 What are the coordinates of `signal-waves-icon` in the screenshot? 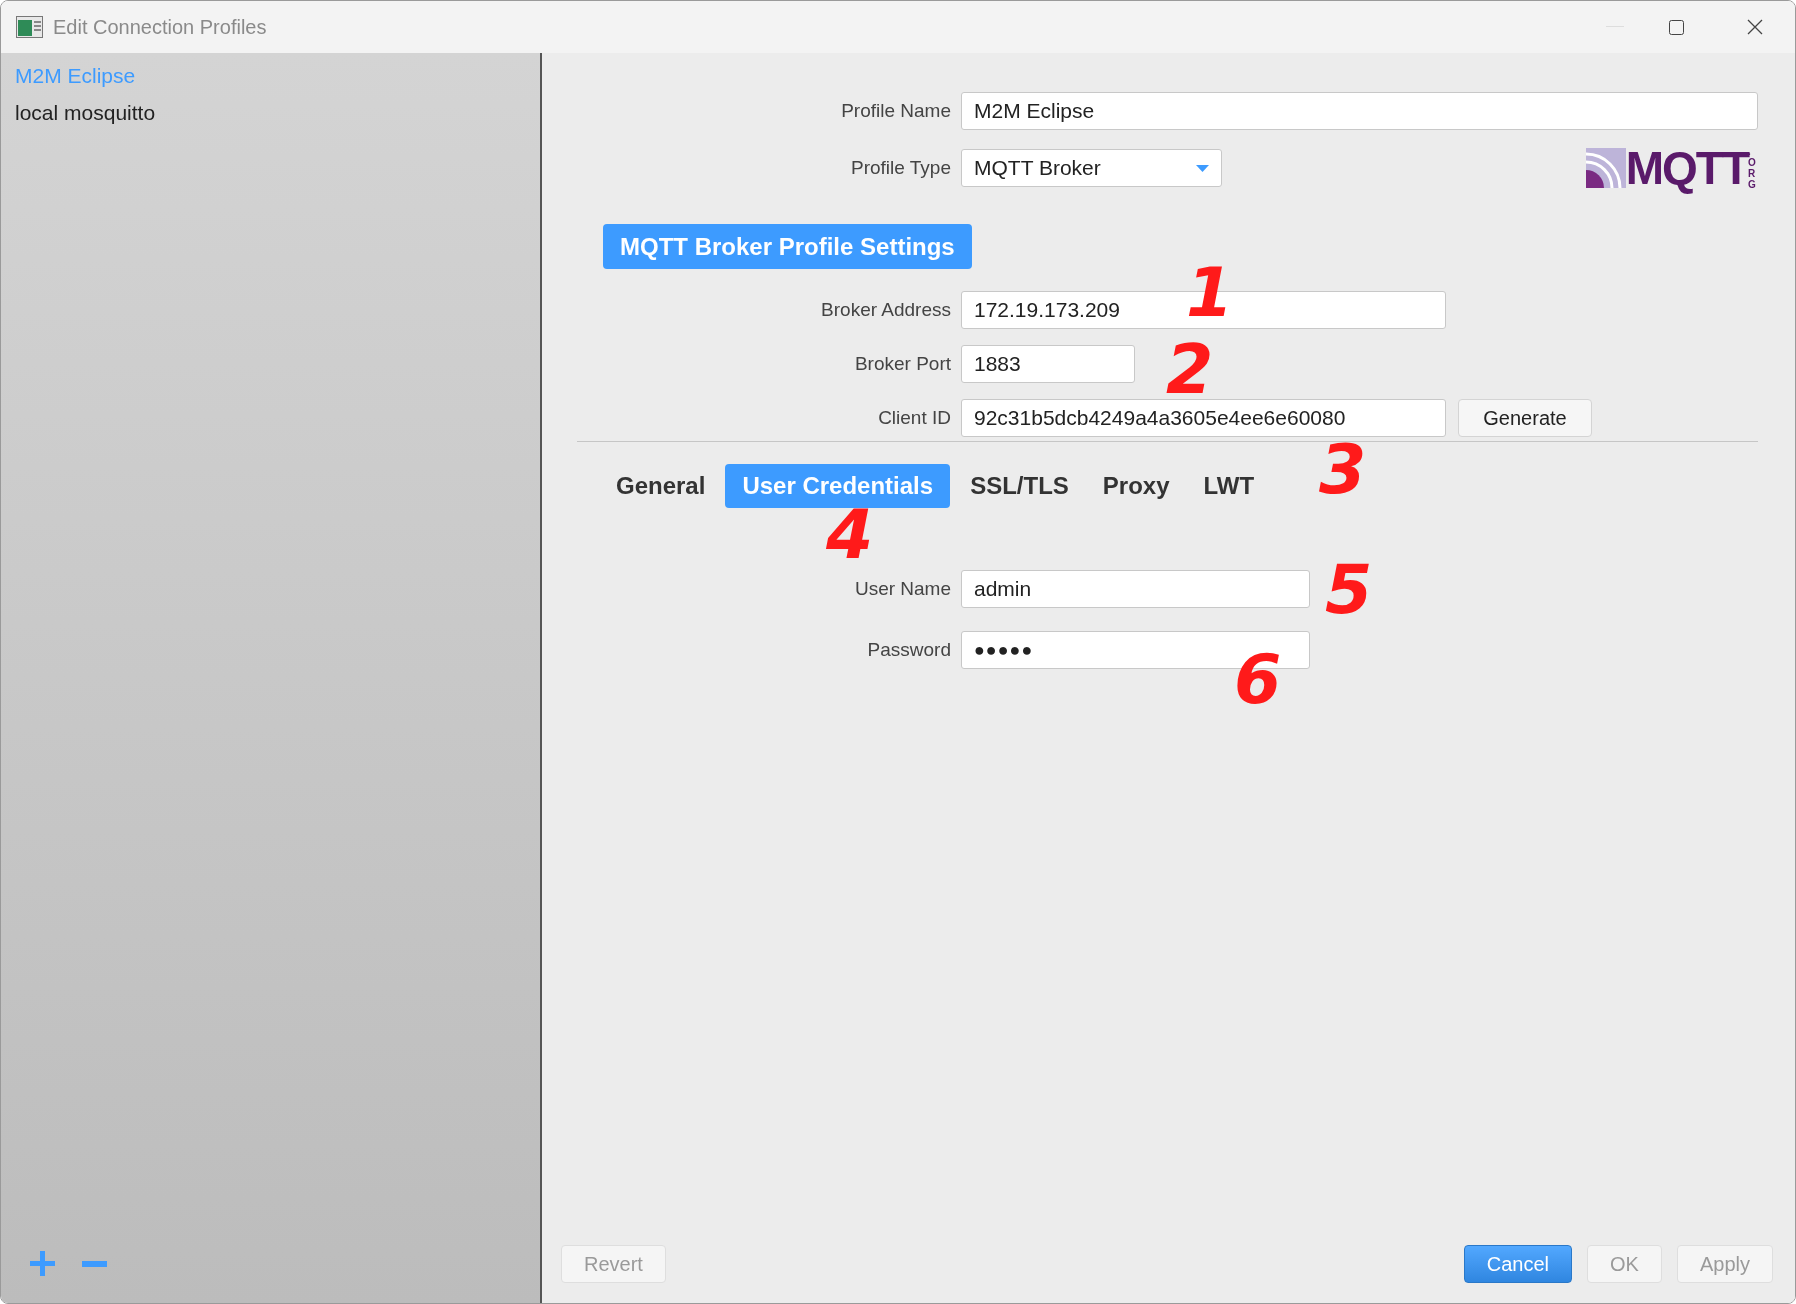 It's located at (1605, 168).